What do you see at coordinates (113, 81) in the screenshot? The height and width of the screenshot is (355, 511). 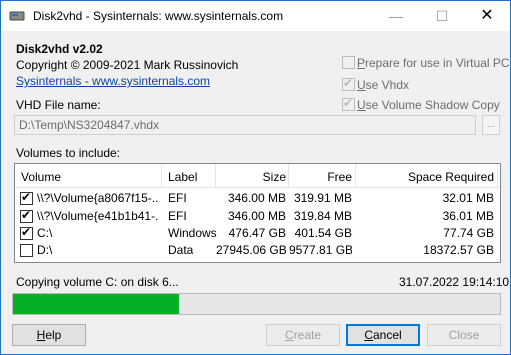 I see `sysinternals-link: Sysinternals - www.sysinternals.com` at bounding box center [113, 81].